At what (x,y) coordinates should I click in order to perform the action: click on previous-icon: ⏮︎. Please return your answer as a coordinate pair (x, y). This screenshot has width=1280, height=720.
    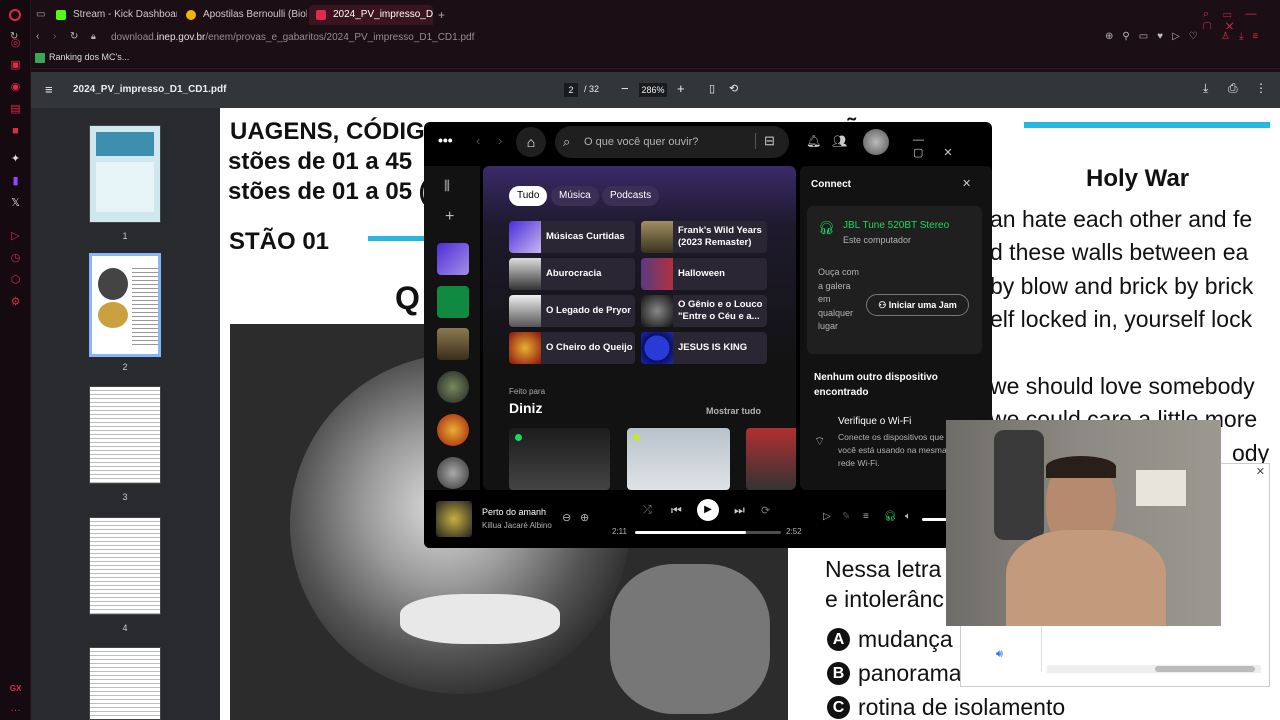
    Looking at the image, I should click on (676, 510).